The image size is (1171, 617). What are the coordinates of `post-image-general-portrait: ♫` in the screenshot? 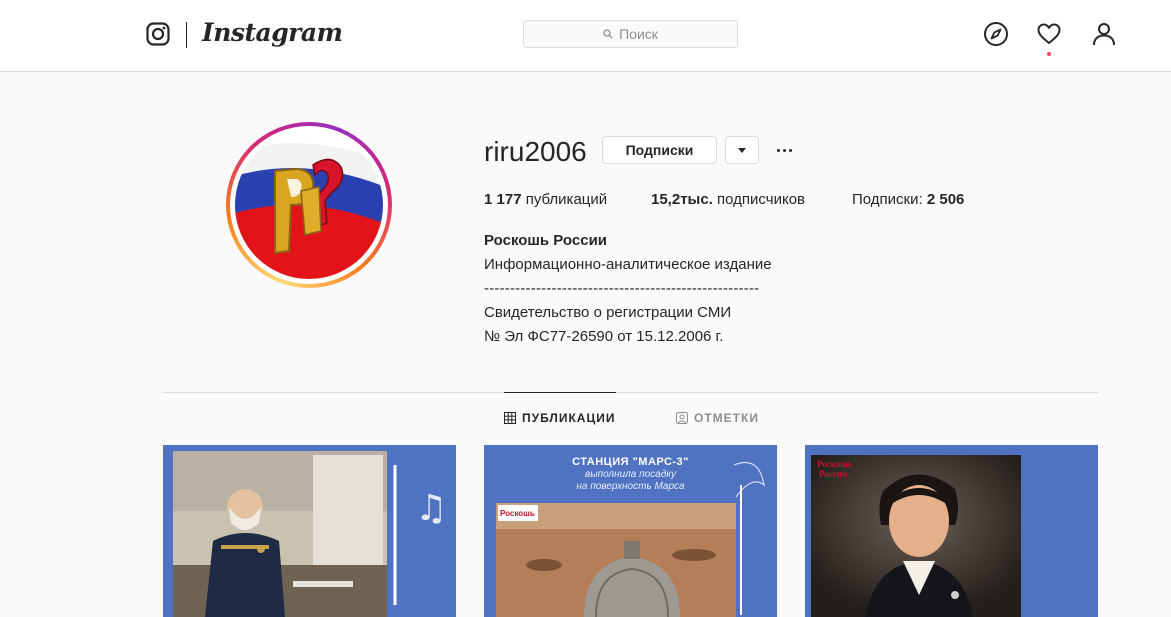 It's located at (309, 531).